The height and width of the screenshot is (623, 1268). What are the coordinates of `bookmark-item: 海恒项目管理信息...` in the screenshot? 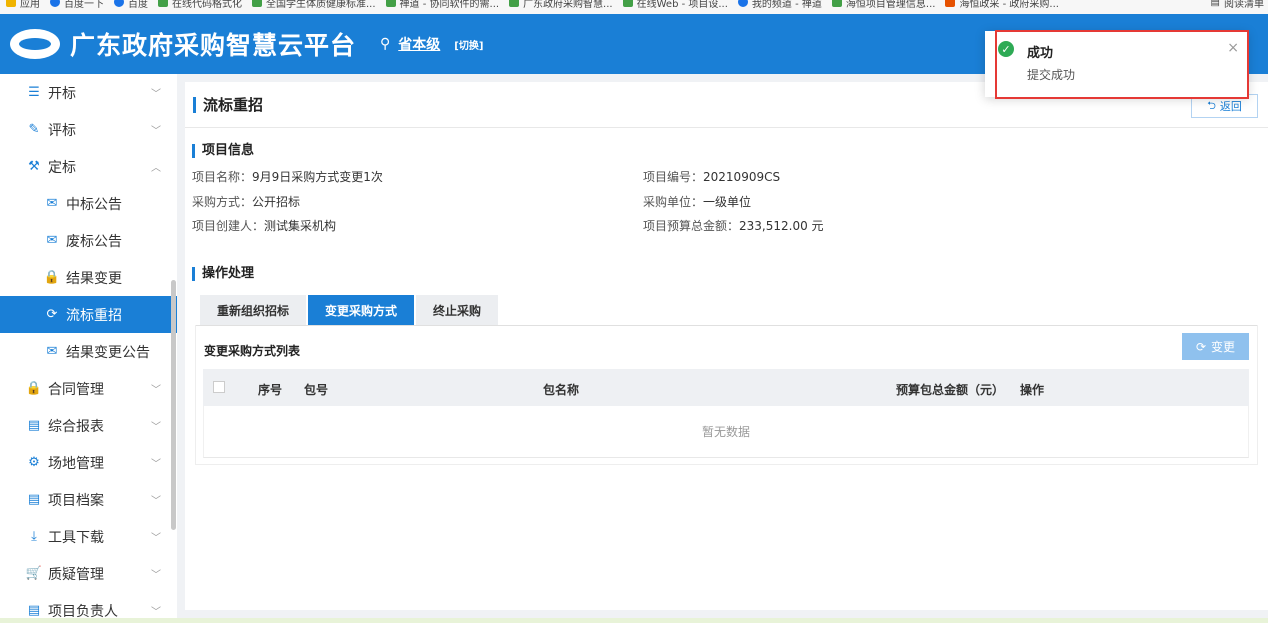 It's located at (883, 5).